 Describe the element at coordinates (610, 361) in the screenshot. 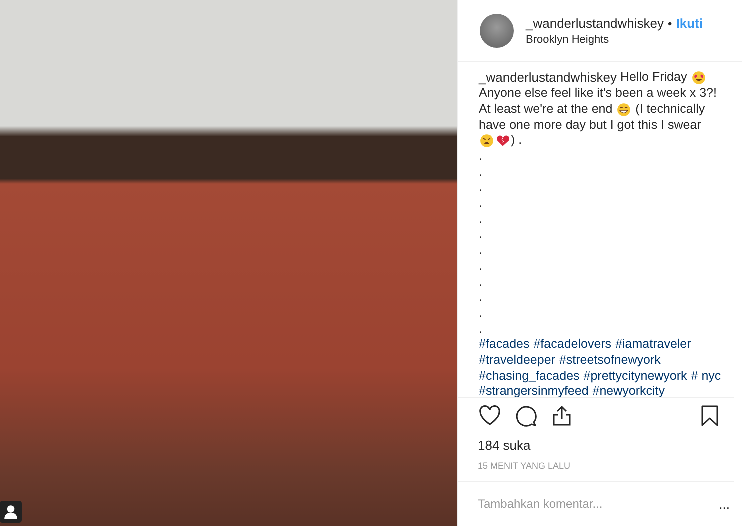

I see `hashtag-link: #streetsofnewyork` at that location.